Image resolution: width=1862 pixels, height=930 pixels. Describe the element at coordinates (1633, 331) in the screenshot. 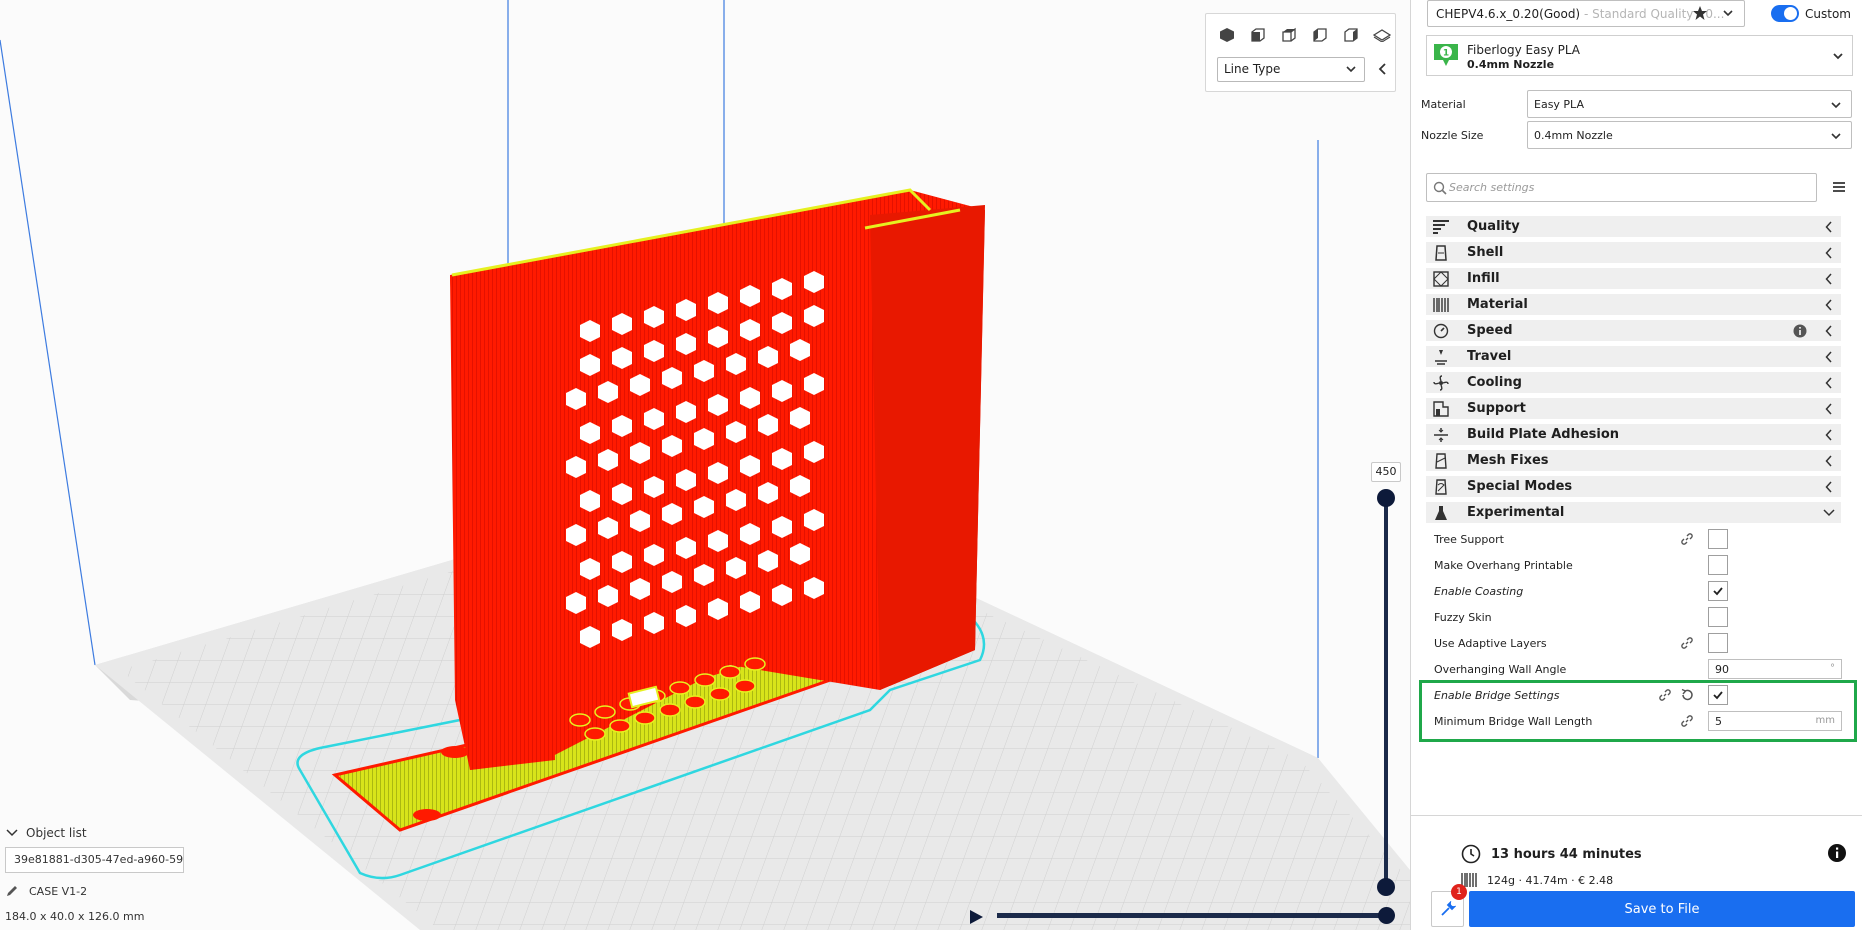

I see `category-speed: Speed` at that location.